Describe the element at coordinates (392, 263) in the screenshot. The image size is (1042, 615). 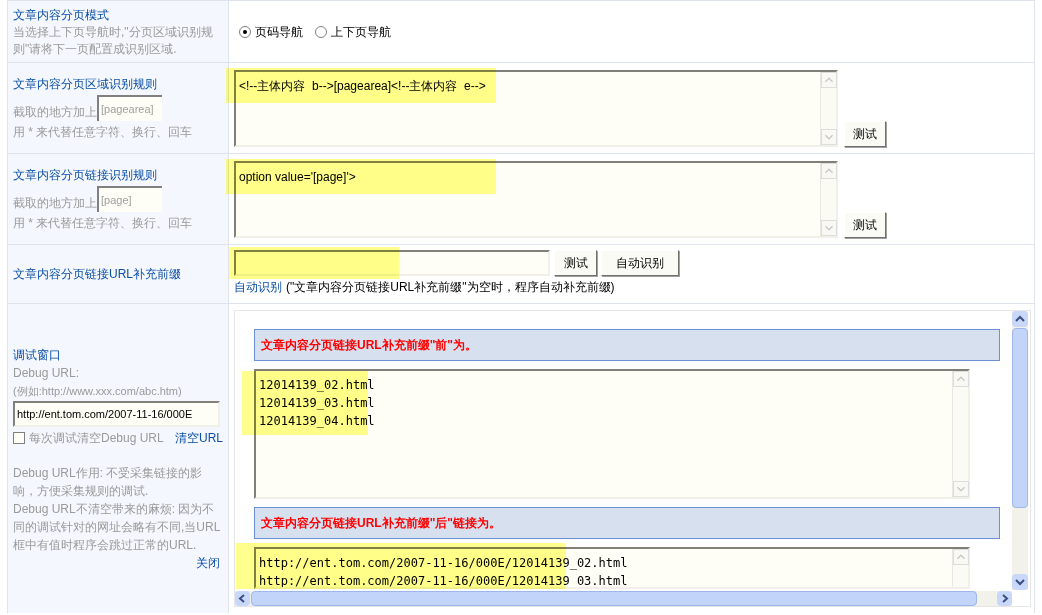
I see `prefix-field` at that location.